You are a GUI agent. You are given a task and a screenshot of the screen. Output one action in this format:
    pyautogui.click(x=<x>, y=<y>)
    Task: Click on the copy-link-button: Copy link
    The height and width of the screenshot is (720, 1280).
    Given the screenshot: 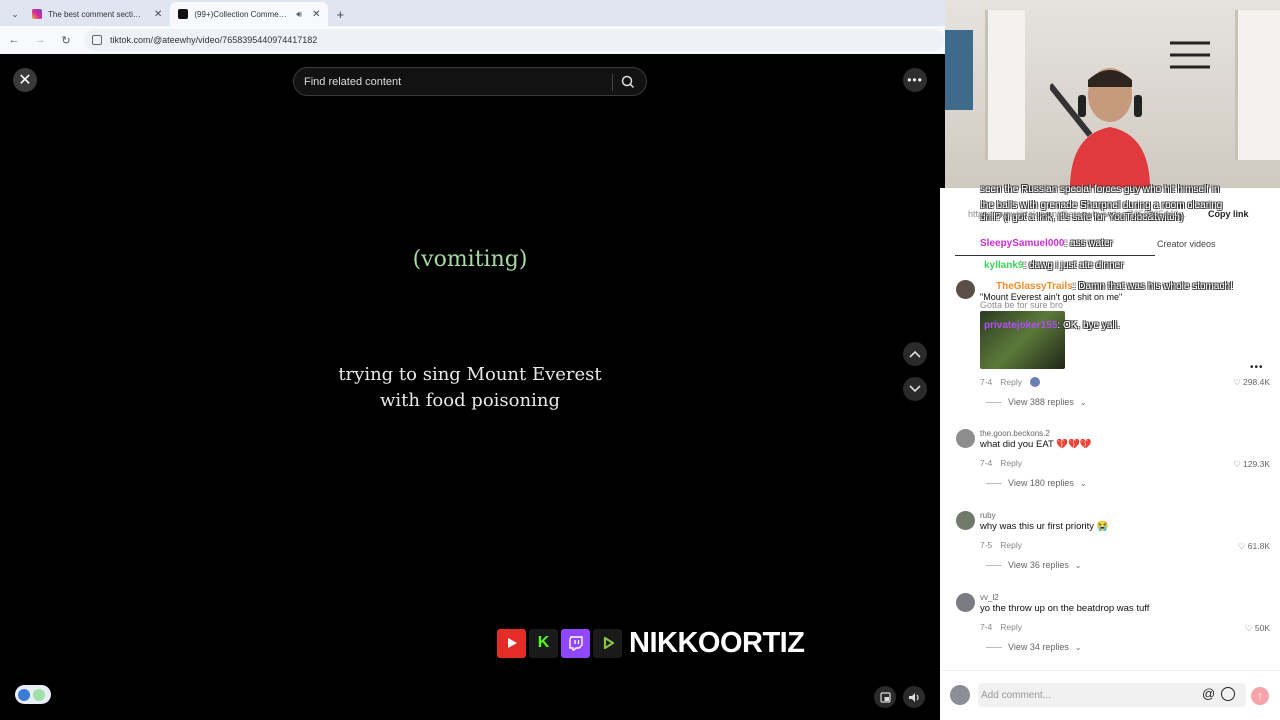 What is the action you would take?
    pyautogui.click(x=1238, y=214)
    